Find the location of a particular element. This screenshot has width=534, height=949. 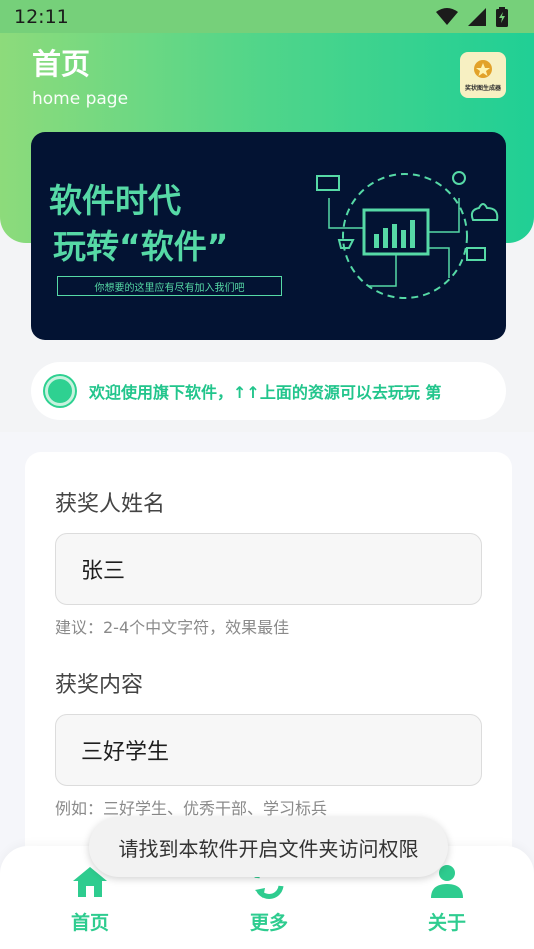

page-header: 首页 home page is located at coordinates (80, 78).